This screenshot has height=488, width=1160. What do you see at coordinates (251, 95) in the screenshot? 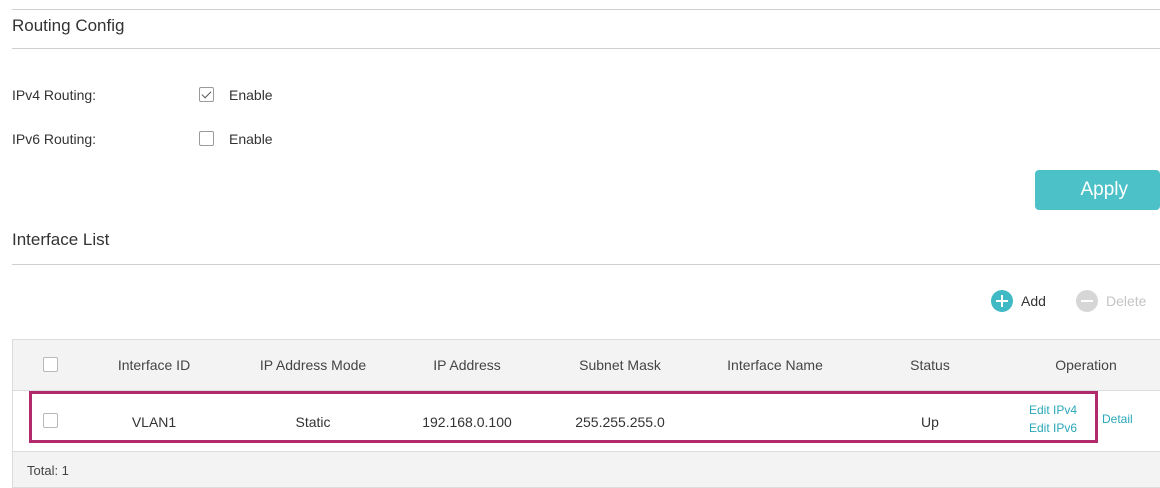
I see `ipv4-enable-label: Enable` at bounding box center [251, 95].